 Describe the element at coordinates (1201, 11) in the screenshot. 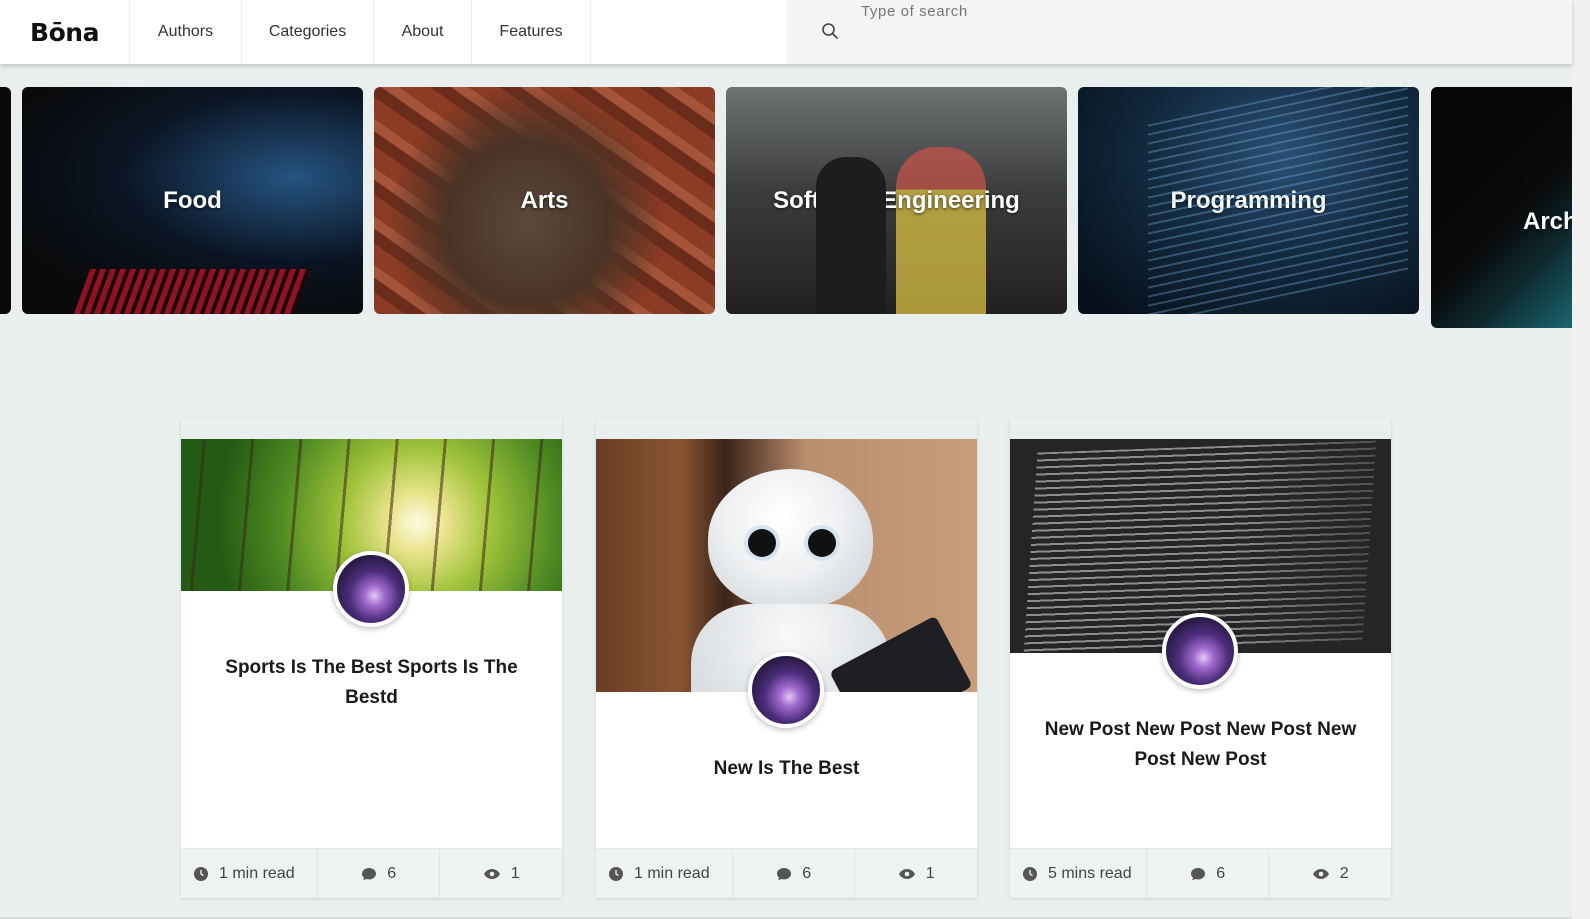

I see `search-input` at that location.